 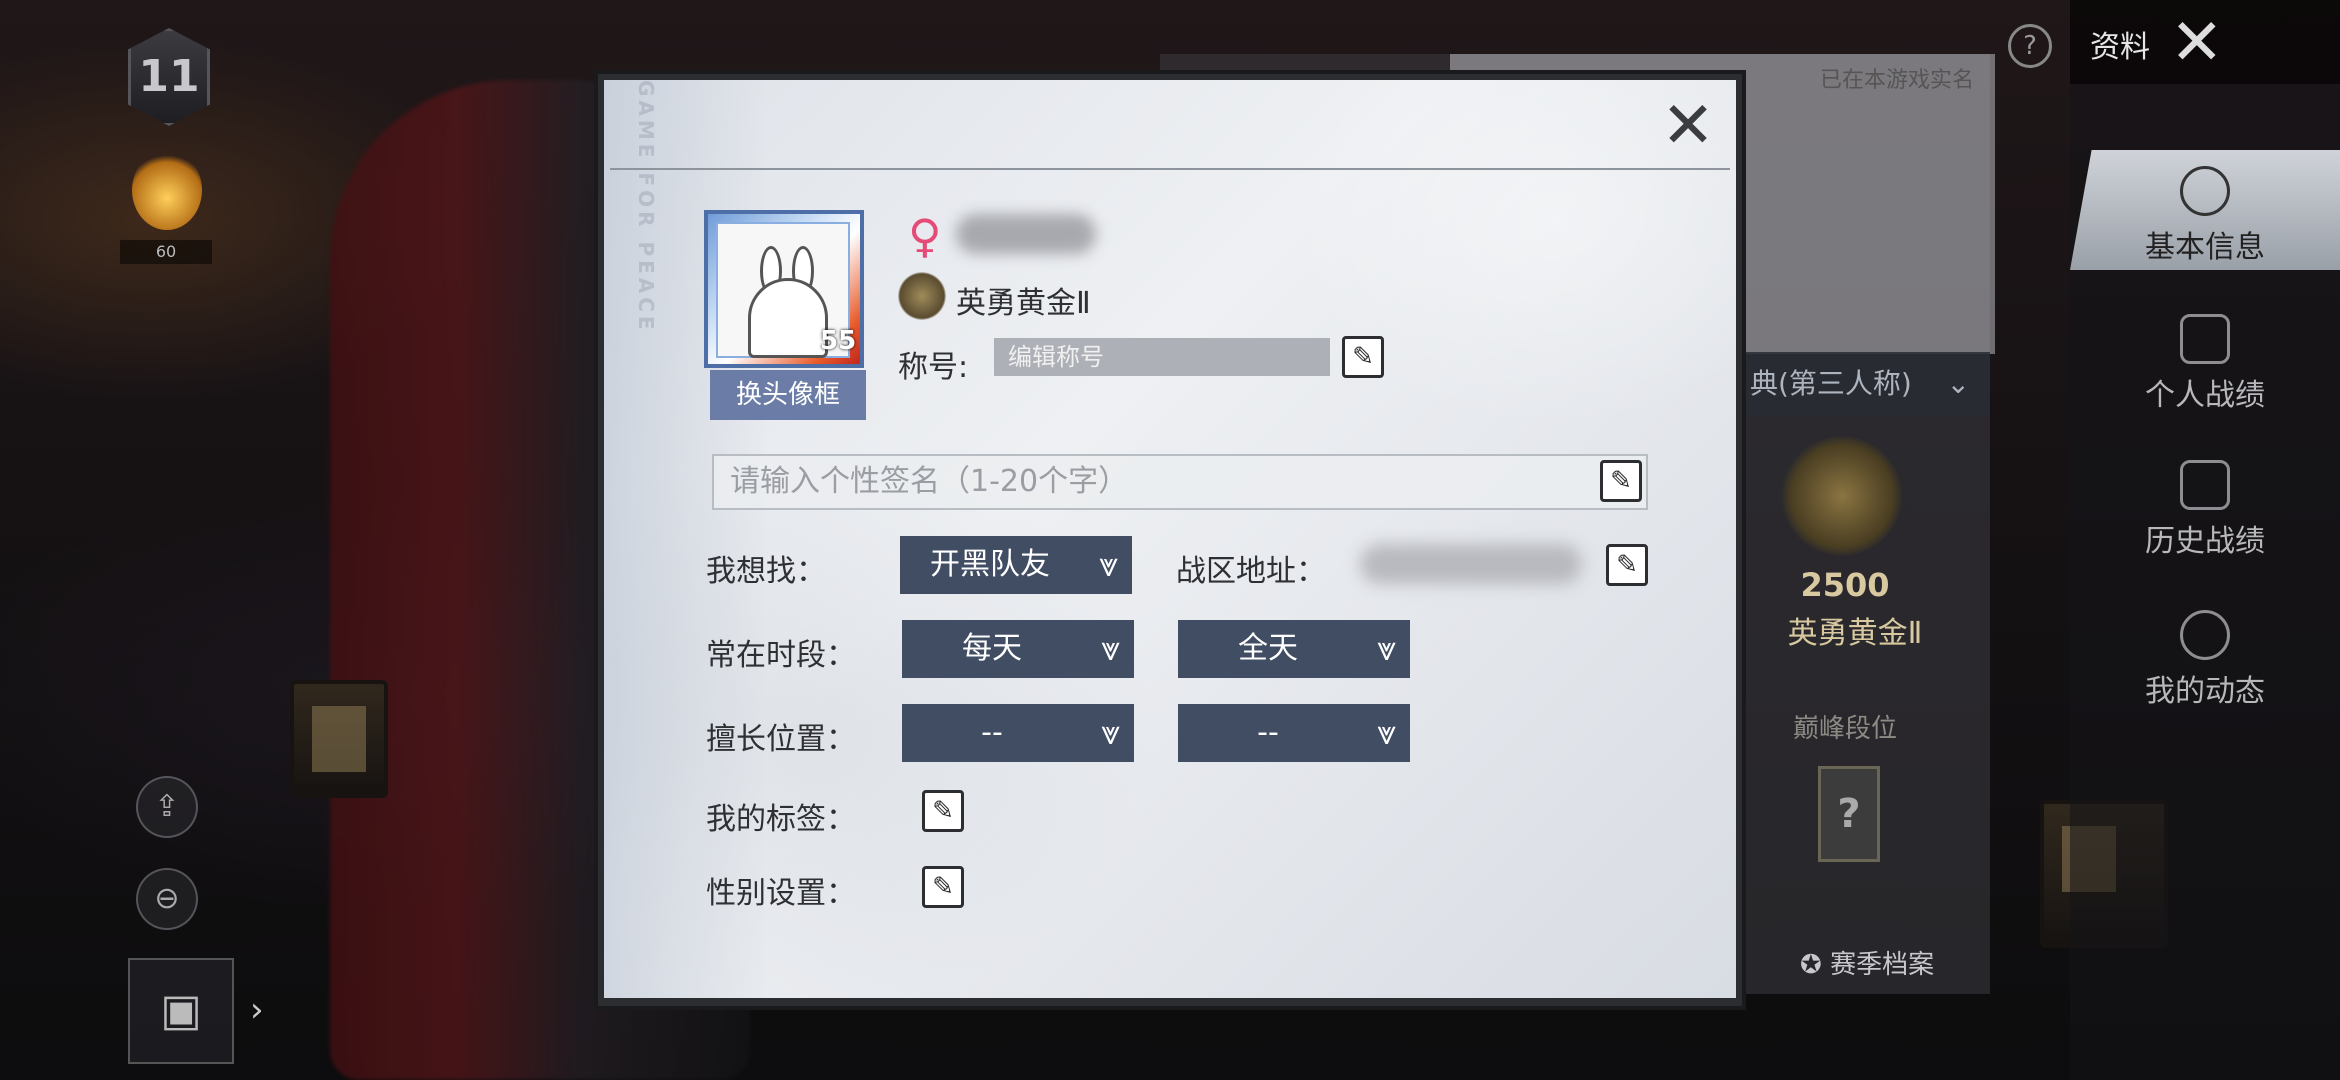 What do you see at coordinates (922, 296) in the screenshot?
I see `tier-badge-icon` at bounding box center [922, 296].